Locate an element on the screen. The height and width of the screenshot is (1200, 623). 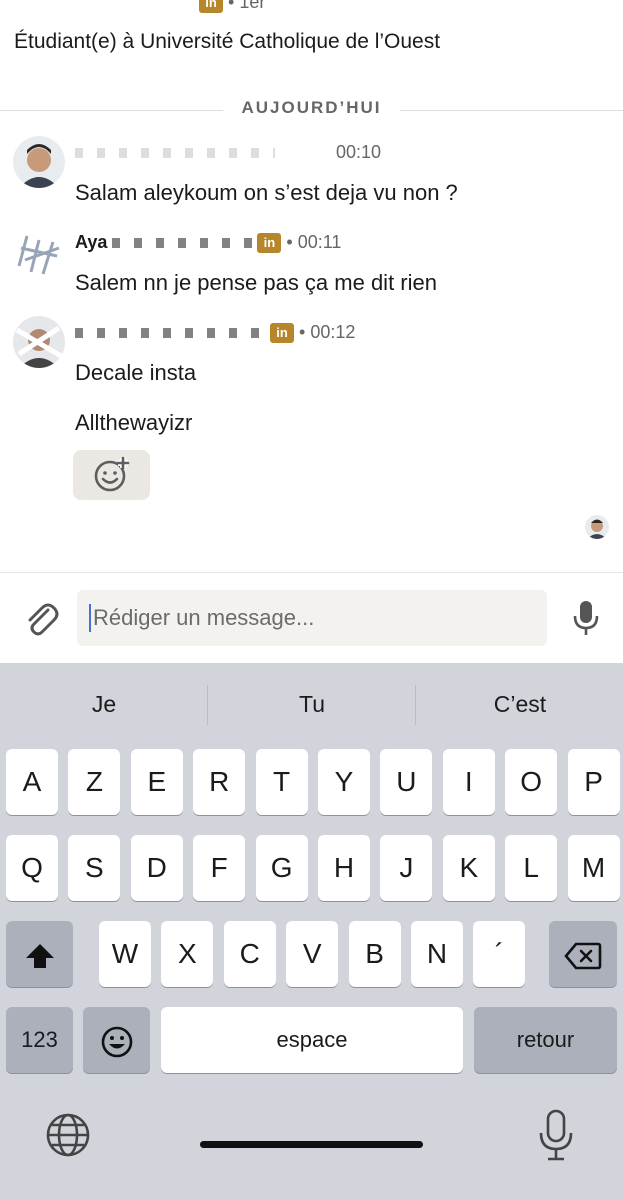
key-y: Y is located at coordinates (344, 782).